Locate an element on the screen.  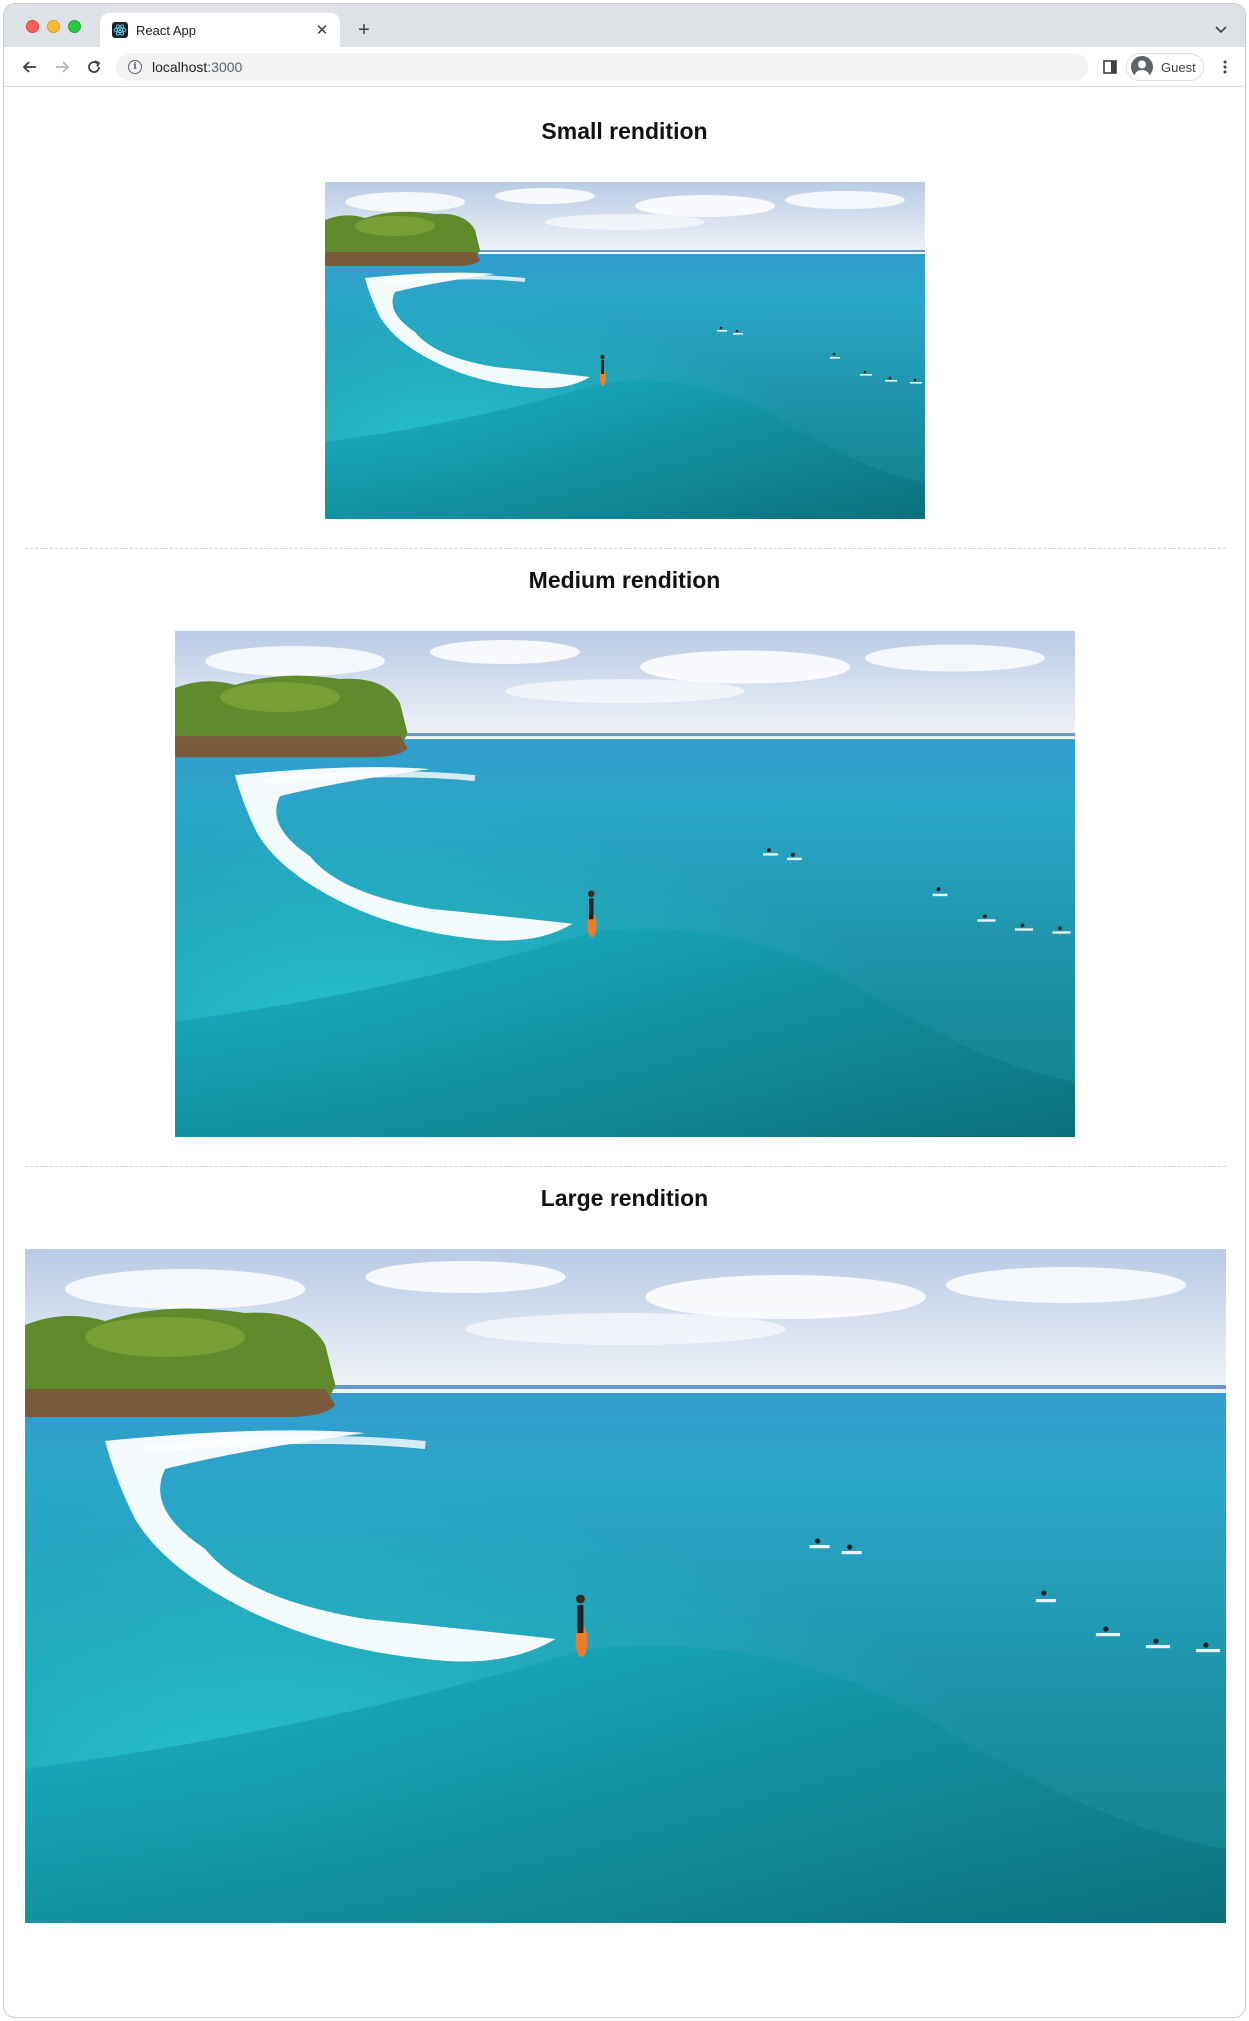
chevron-down-icon is located at coordinates (1221, 30).